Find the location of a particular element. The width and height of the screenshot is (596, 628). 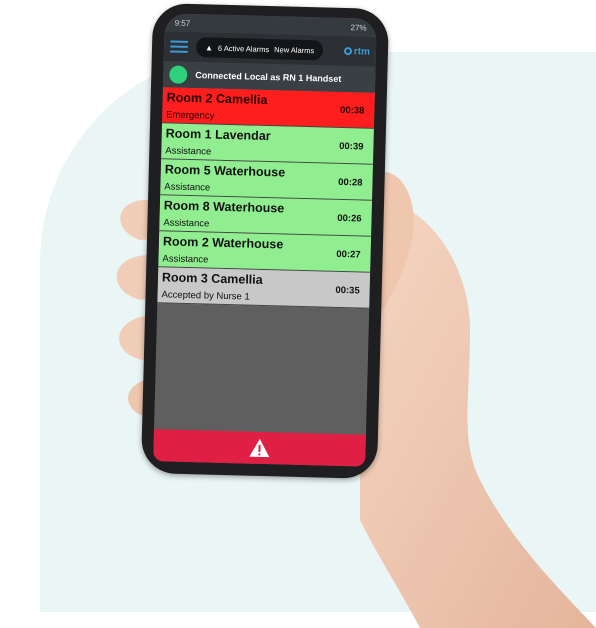

connection-indicator is located at coordinates (178, 74).